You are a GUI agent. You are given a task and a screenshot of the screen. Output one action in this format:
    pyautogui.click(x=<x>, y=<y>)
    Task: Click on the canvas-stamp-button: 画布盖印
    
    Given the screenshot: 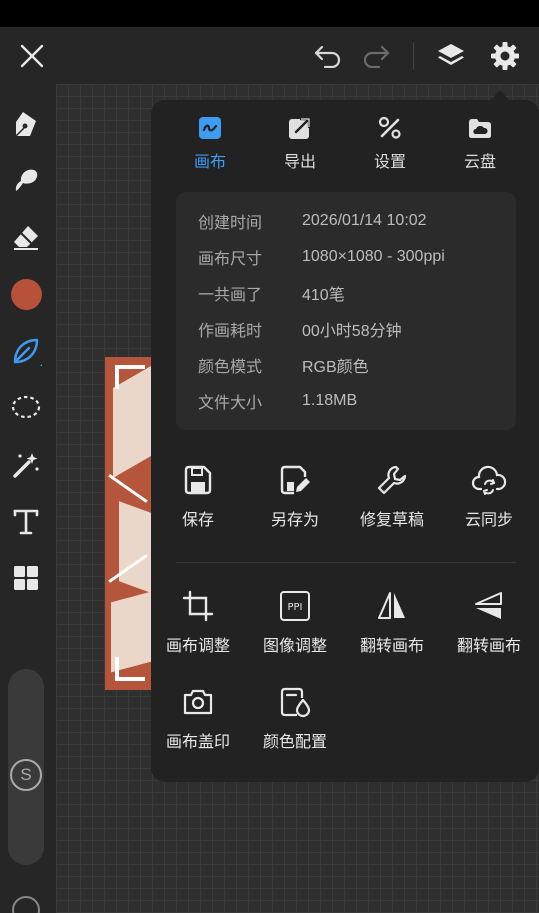 What is the action you would take?
    pyautogui.click(x=198, y=726)
    